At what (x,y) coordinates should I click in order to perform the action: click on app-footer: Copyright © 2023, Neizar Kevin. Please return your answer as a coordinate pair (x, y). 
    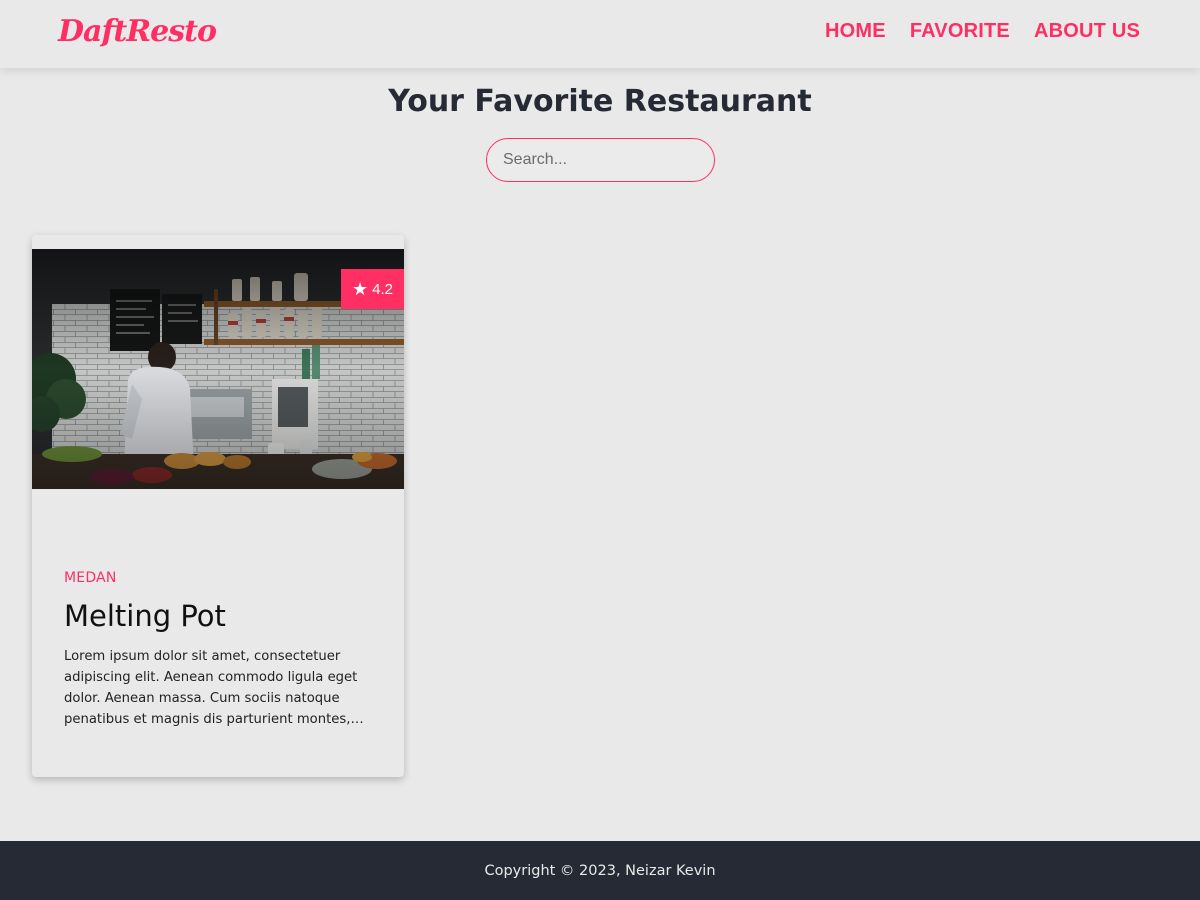
    Looking at the image, I should click on (600, 870).